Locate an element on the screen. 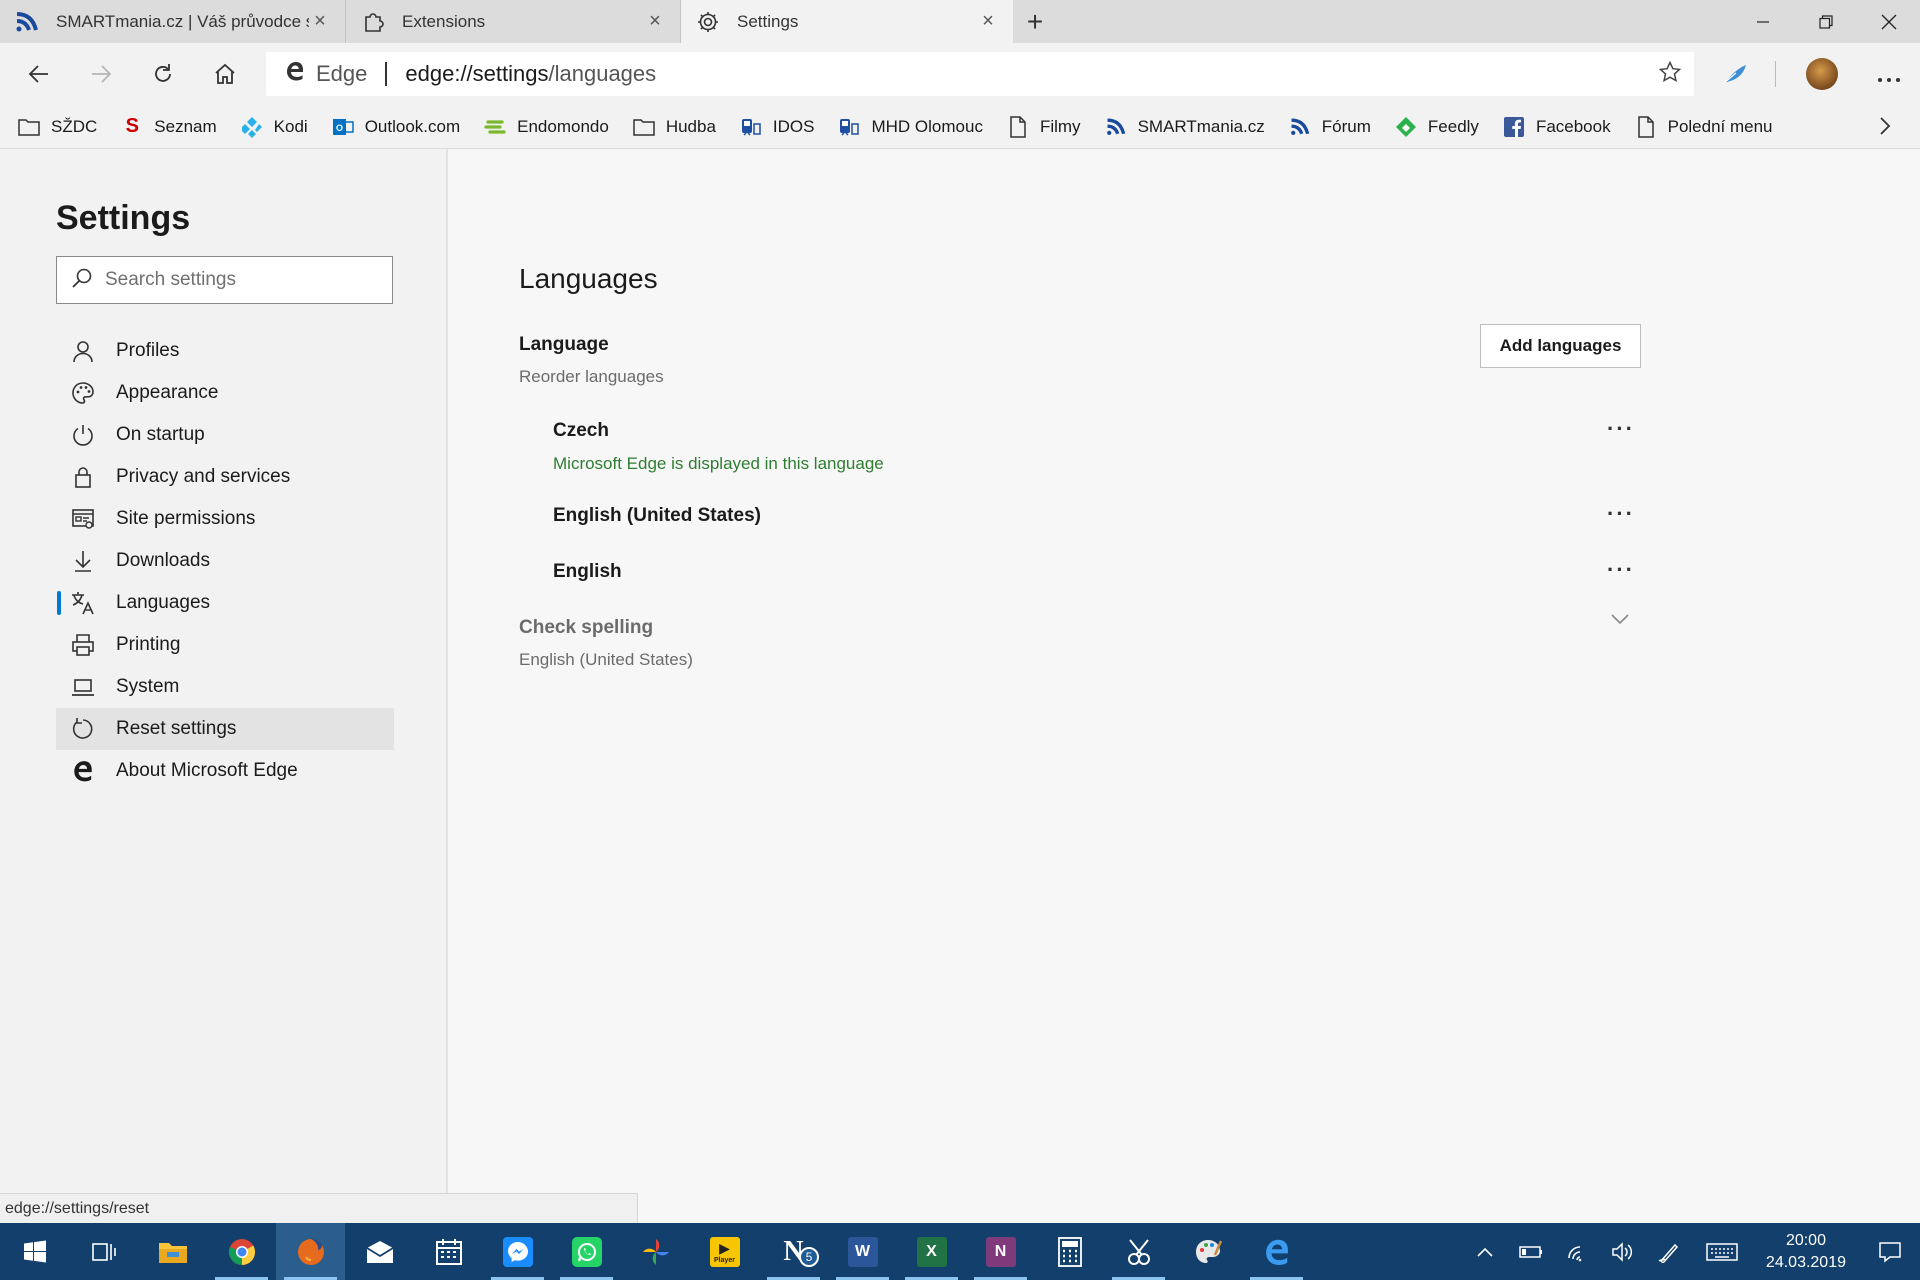  favorite-szdc: SŽDC is located at coordinates (57, 127).